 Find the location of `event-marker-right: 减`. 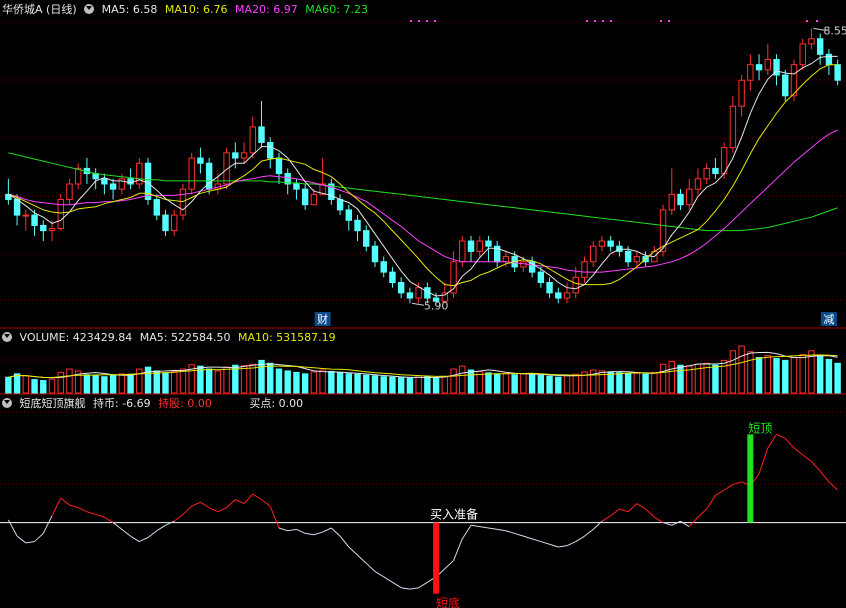

event-marker-right: 减 is located at coordinates (828, 319).